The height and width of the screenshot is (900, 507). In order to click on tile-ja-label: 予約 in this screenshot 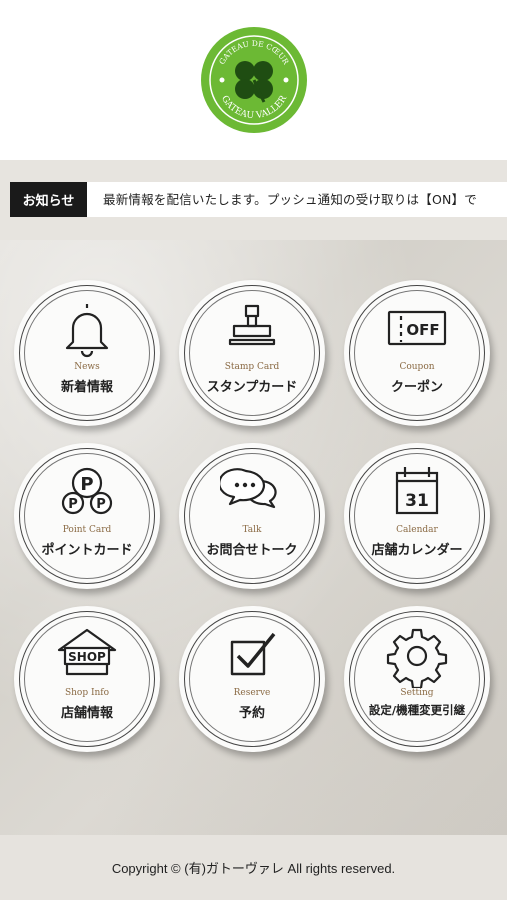, I will do `click(251, 713)`.